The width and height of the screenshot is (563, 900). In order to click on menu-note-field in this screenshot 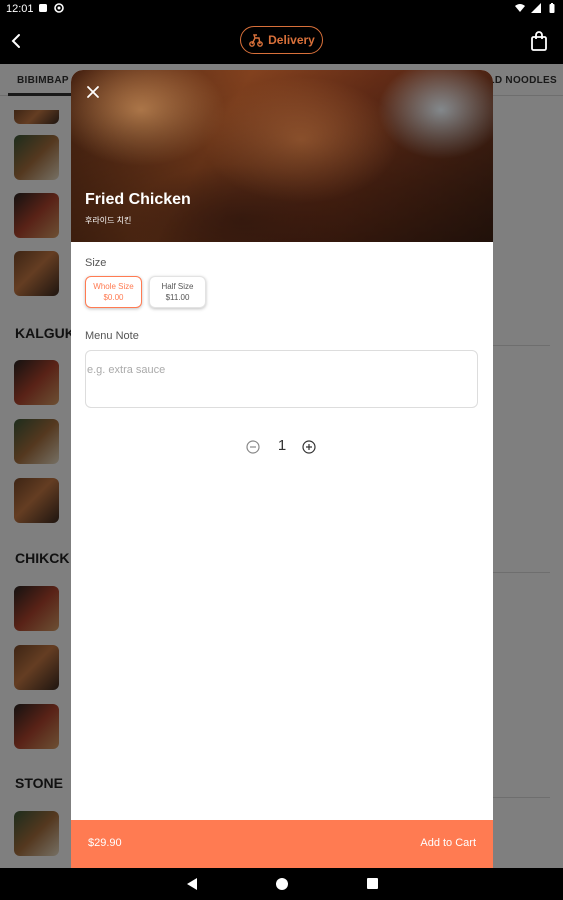, I will do `click(281, 379)`.